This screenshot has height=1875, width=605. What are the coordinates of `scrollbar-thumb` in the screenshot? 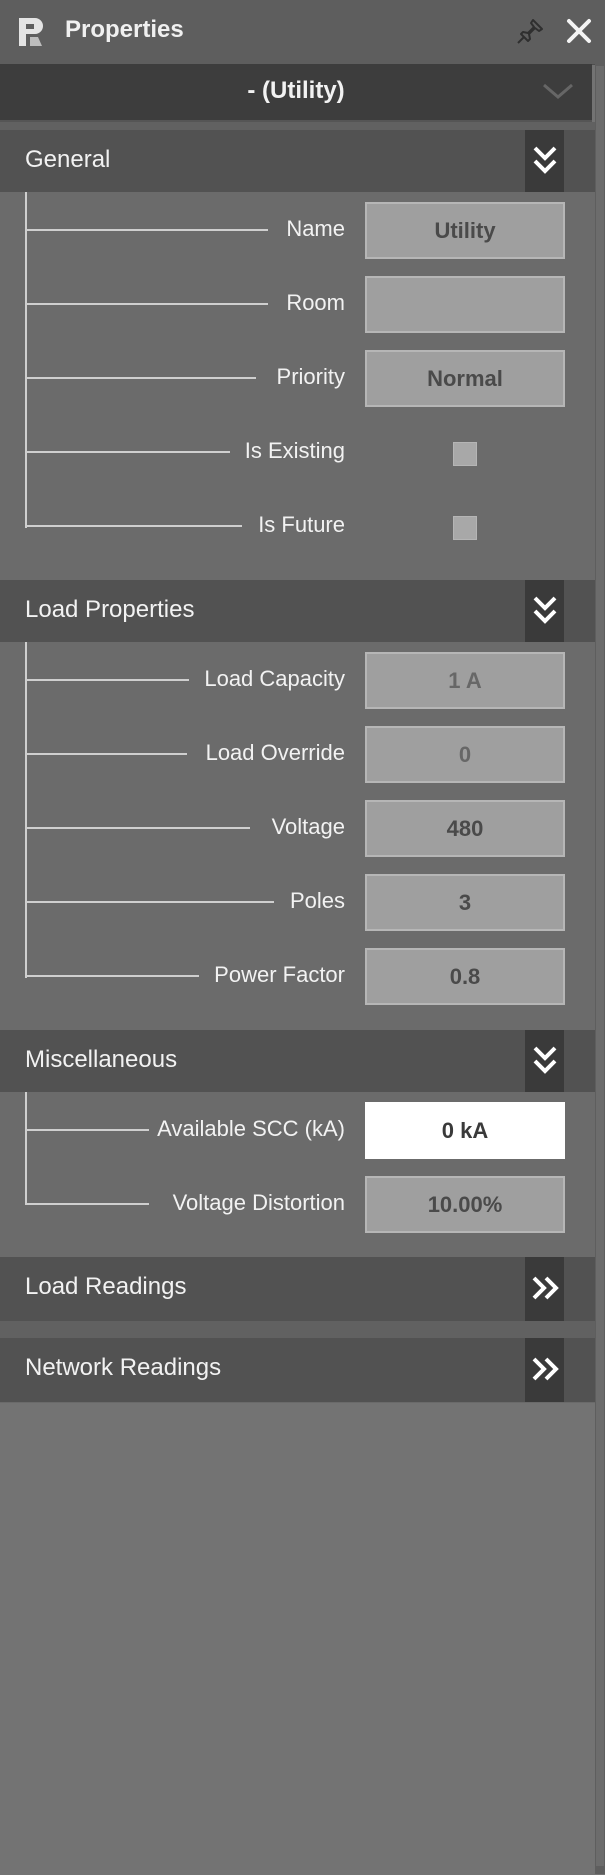 It's located at (600, 966).